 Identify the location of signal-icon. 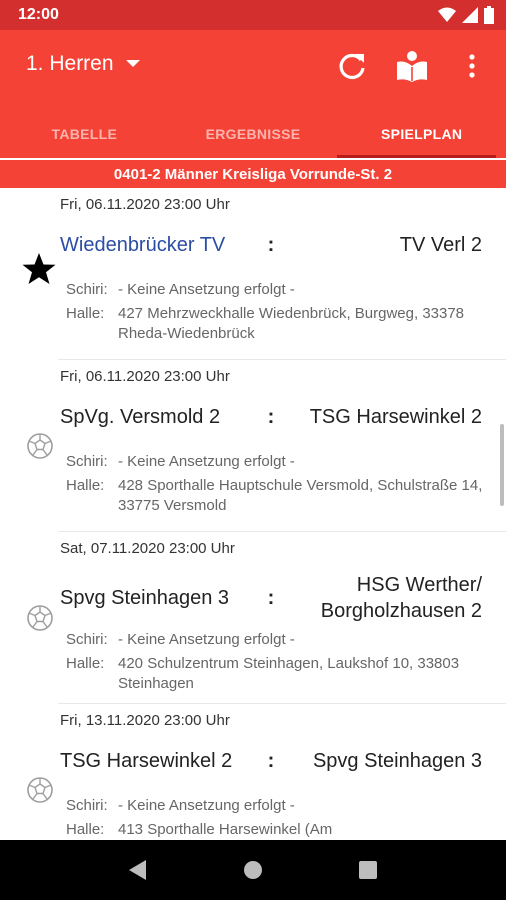
(470, 15).